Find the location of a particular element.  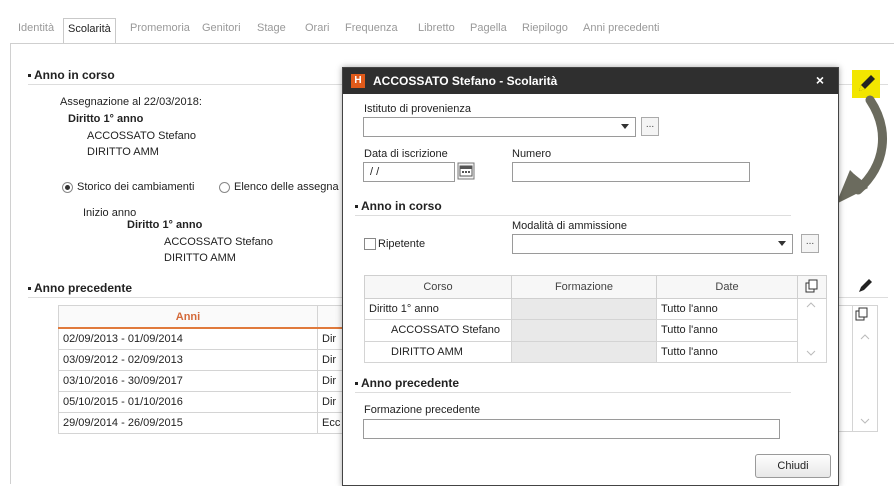

app-logo-icon: H is located at coordinates (358, 81).